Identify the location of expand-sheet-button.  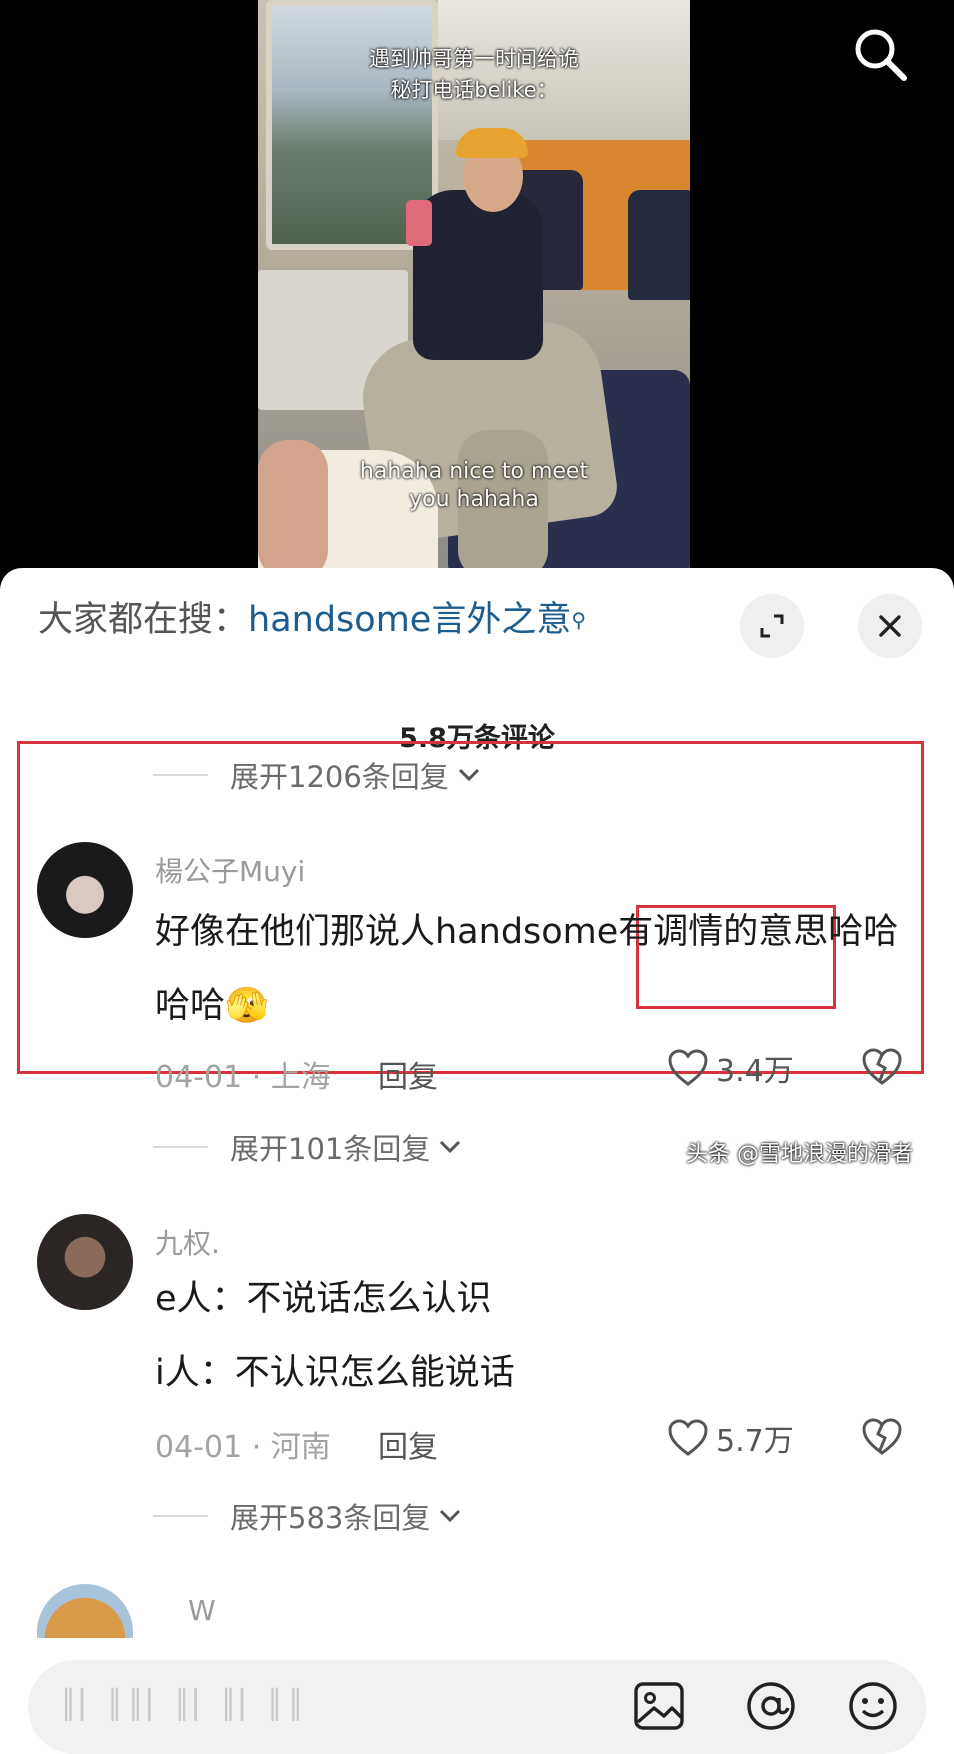
(772, 626).